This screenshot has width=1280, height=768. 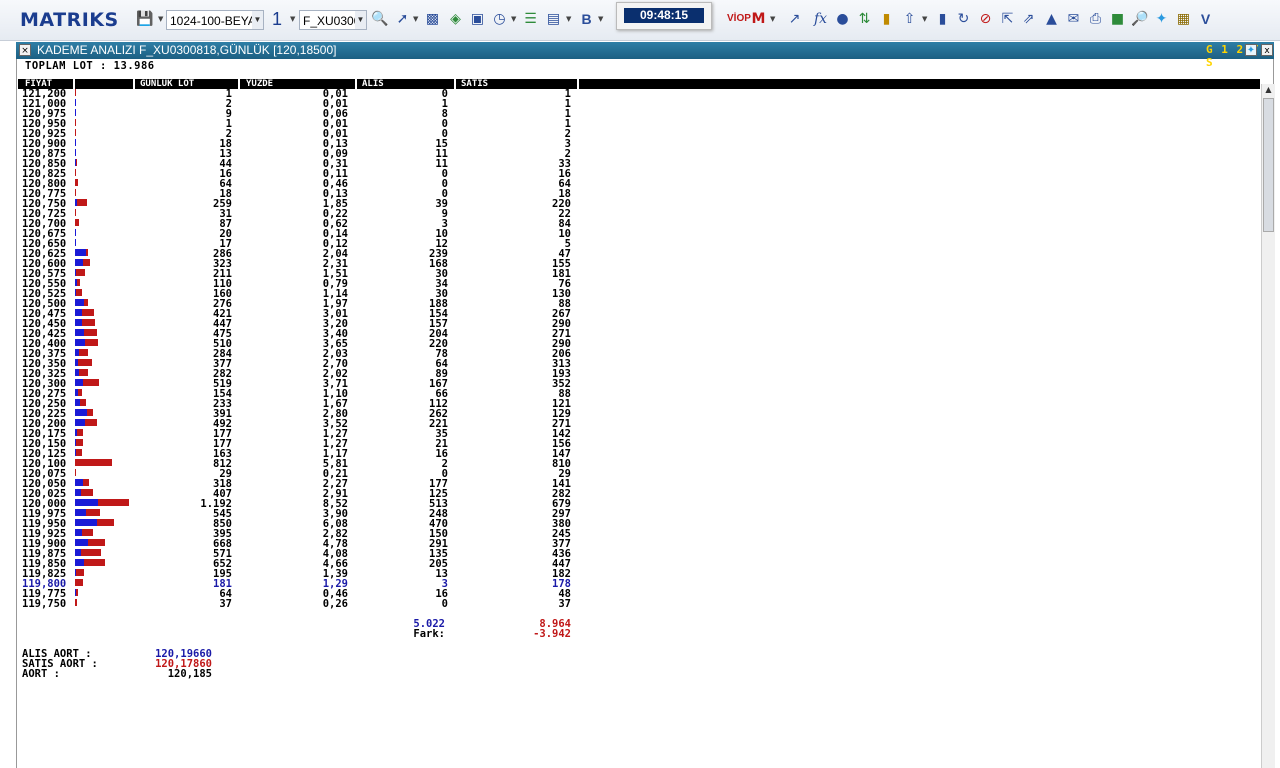 What do you see at coordinates (530, 19) in the screenshot?
I see `list-icon: ☰` at bounding box center [530, 19].